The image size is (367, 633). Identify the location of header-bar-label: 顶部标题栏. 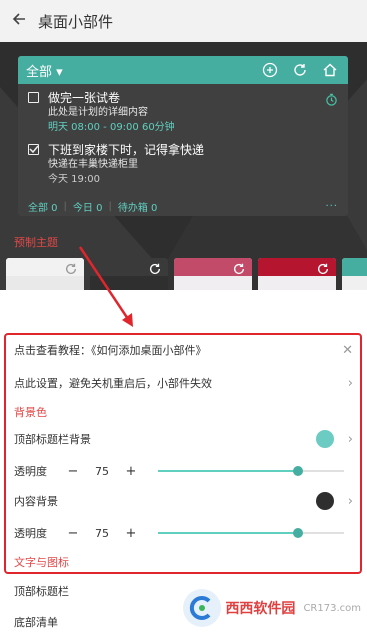
(41, 591).